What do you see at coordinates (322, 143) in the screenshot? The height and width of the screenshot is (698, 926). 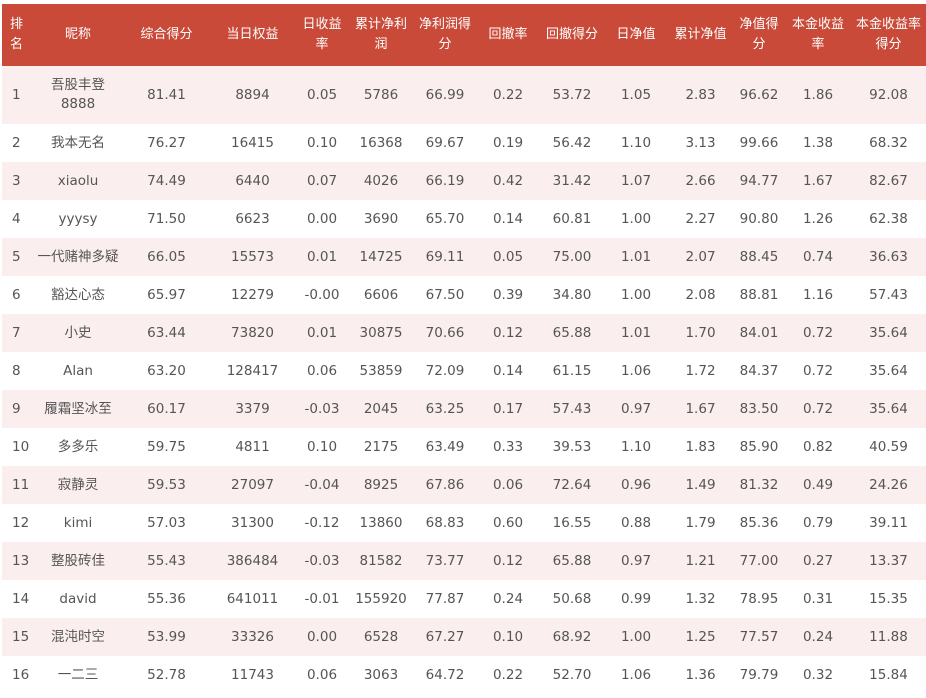 I see `cell-daily-return: 0.10` at bounding box center [322, 143].